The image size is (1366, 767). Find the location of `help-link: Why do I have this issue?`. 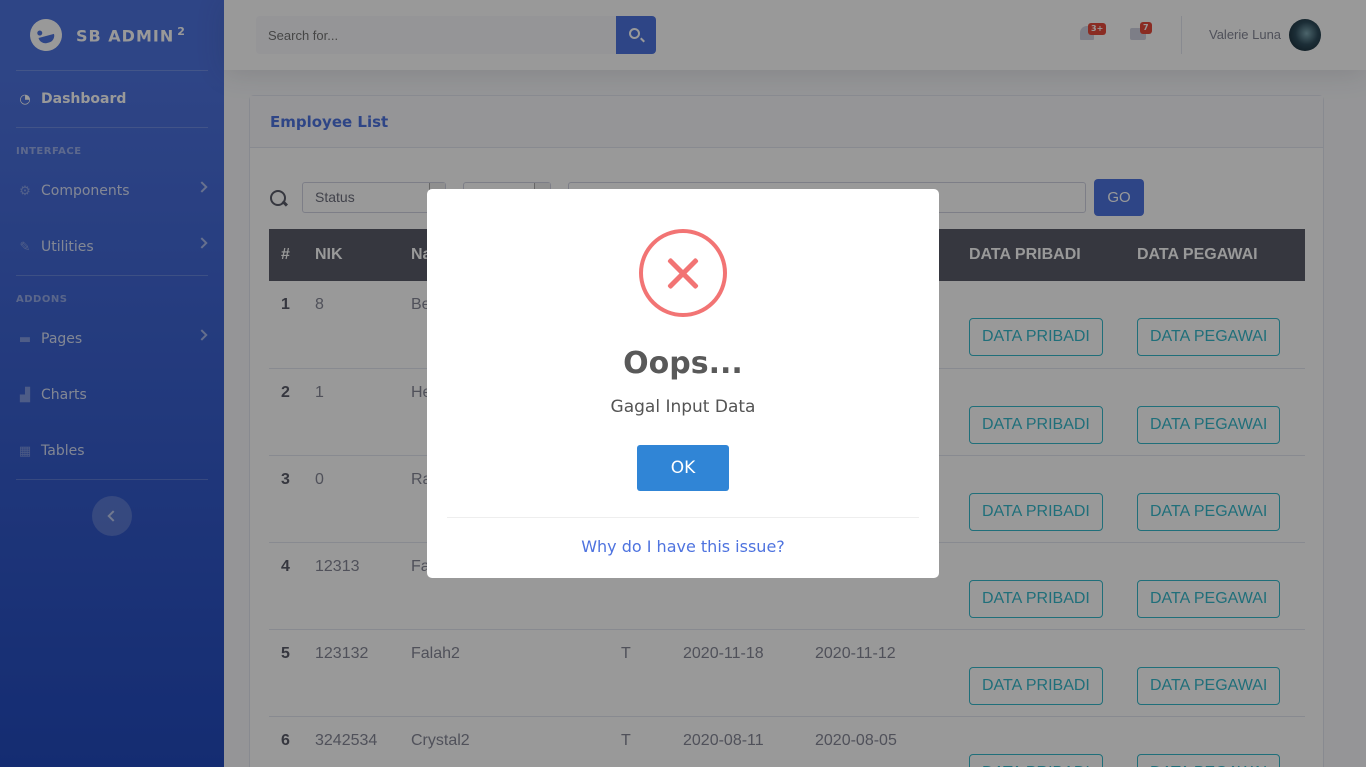

help-link: Why do I have this issue? is located at coordinates (683, 546).